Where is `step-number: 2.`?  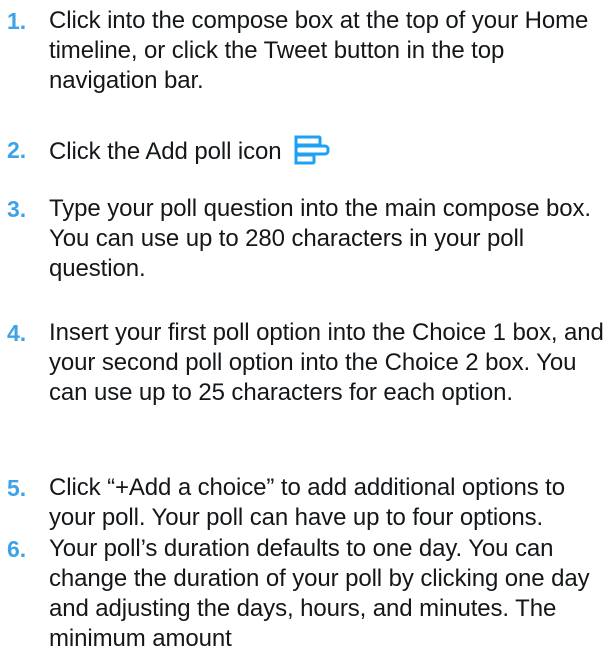 step-number: 2. is located at coordinates (16, 150).